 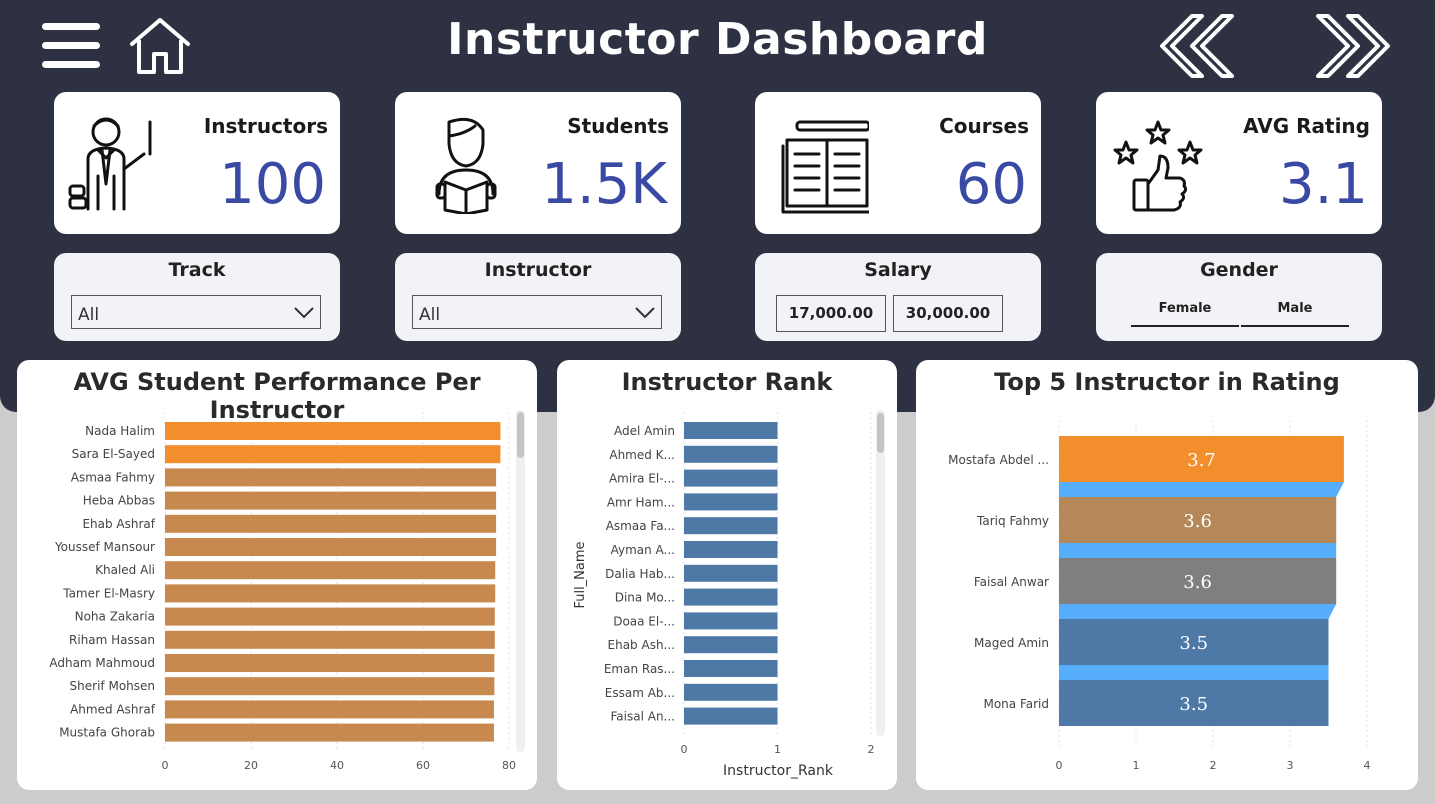 I want to click on category-label: Khaled Ali, so click(x=125, y=570).